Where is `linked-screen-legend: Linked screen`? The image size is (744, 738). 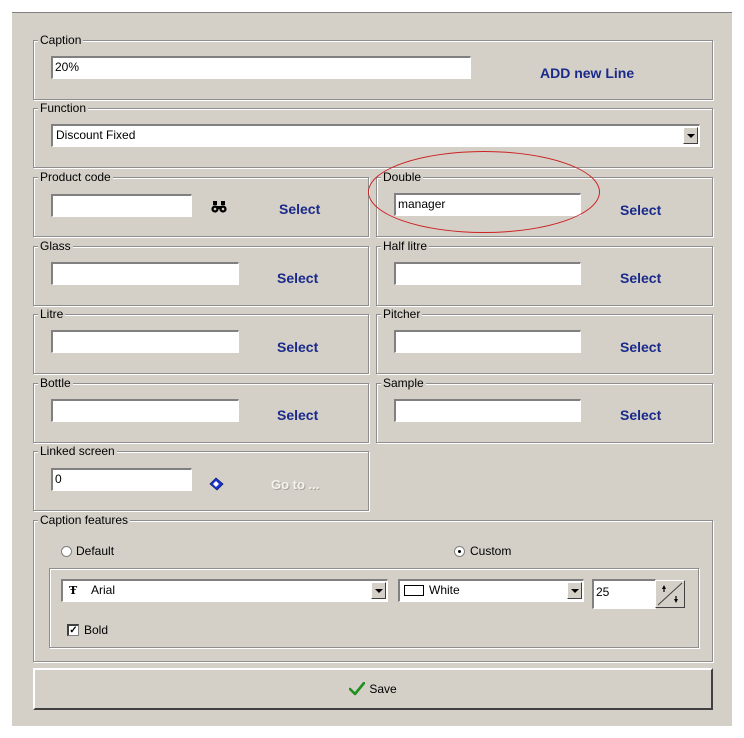
linked-screen-legend: Linked screen is located at coordinates (77, 451).